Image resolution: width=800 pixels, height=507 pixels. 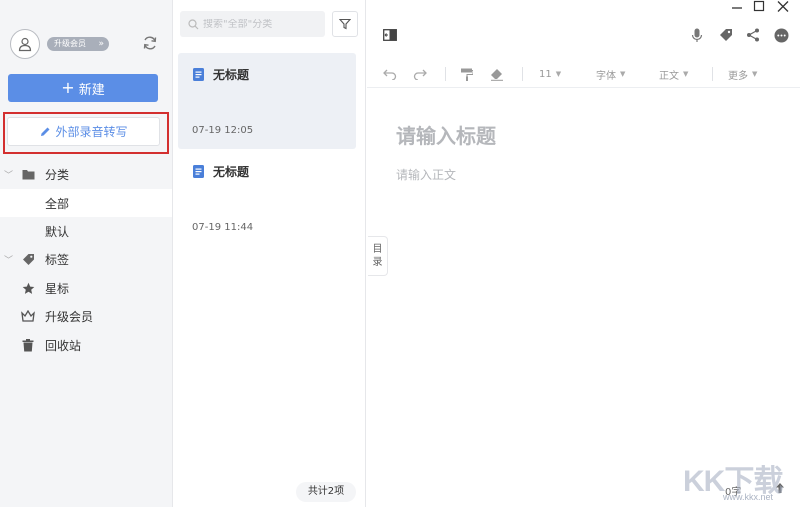 I want to click on redo-button, so click(x=420, y=74).